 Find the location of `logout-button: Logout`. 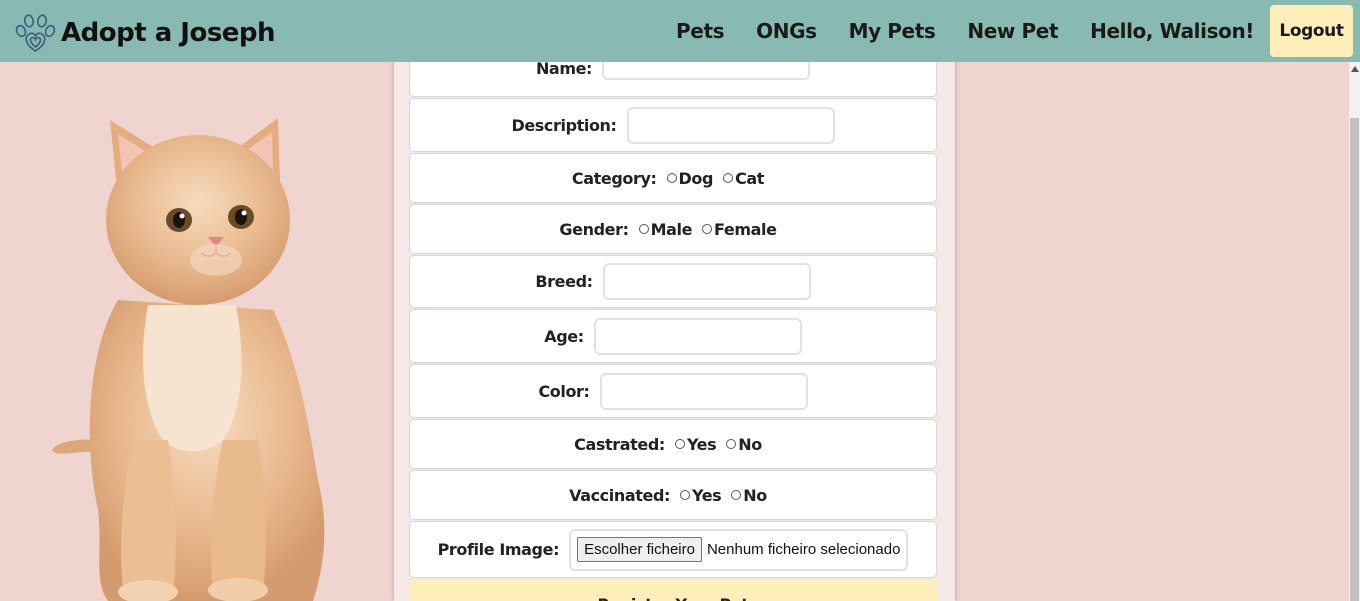

logout-button: Logout is located at coordinates (1311, 31).